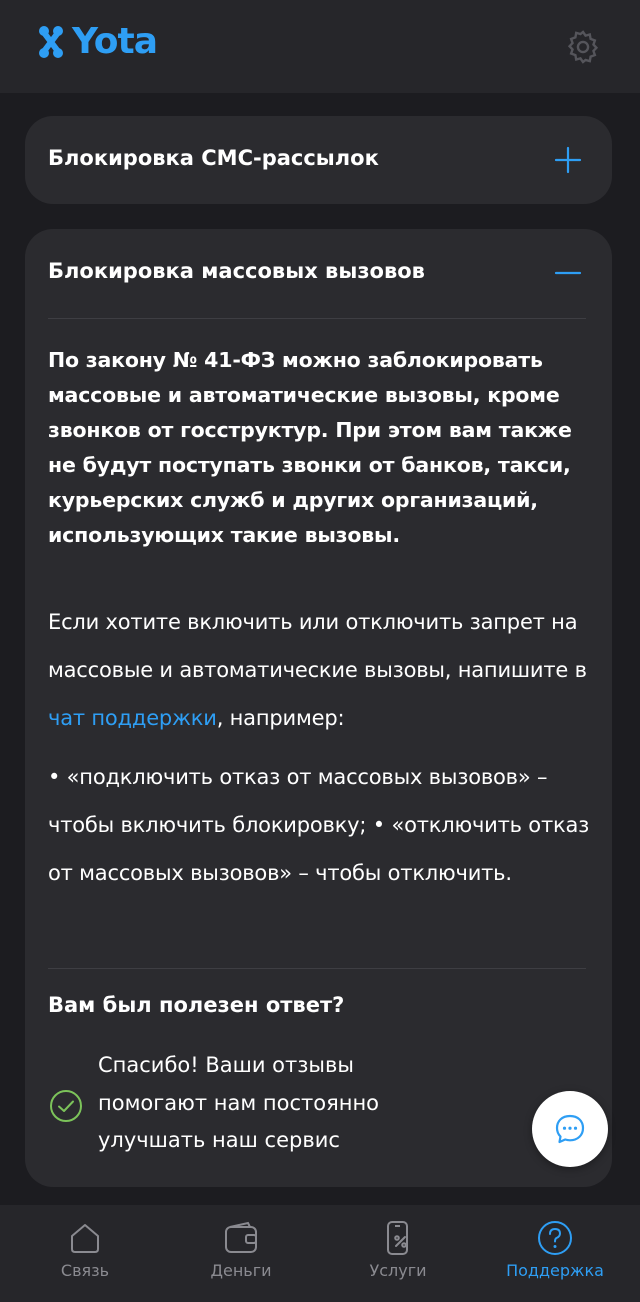  What do you see at coordinates (213, 158) in the screenshot?
I see `accordion-title: Блокировка СМС-рассылок` at bounding box center [213, 158].